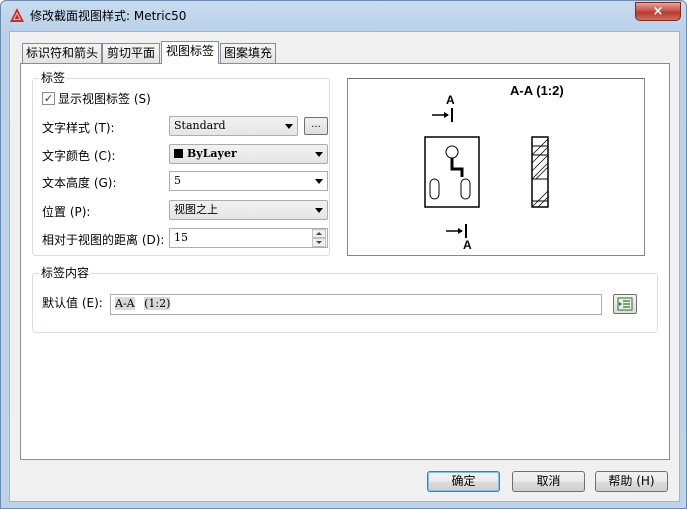 The height and width of the screenshot is (509, 687). I want to click on position-label: 位置 (P):, so click(66, 212).